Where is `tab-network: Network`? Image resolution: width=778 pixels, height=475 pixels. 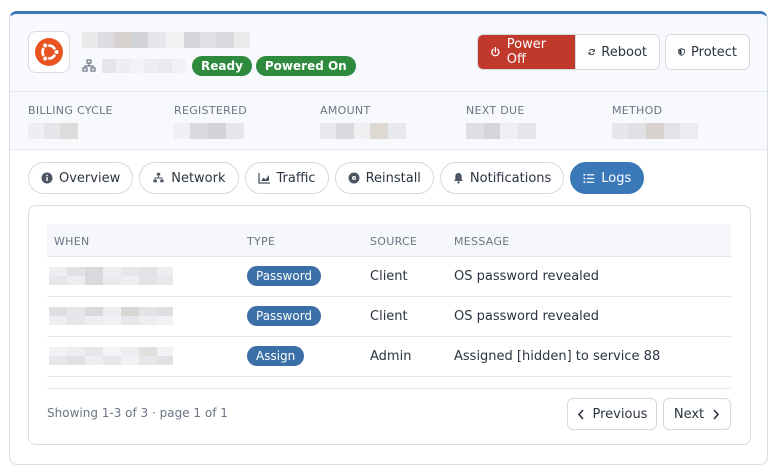
tab-network: Network is located at coordinates (189, 178).